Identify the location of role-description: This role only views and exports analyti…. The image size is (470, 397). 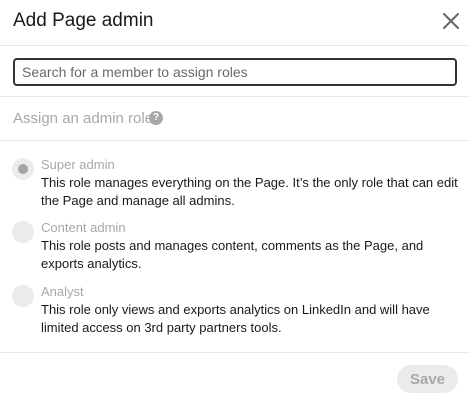
(235, 318).